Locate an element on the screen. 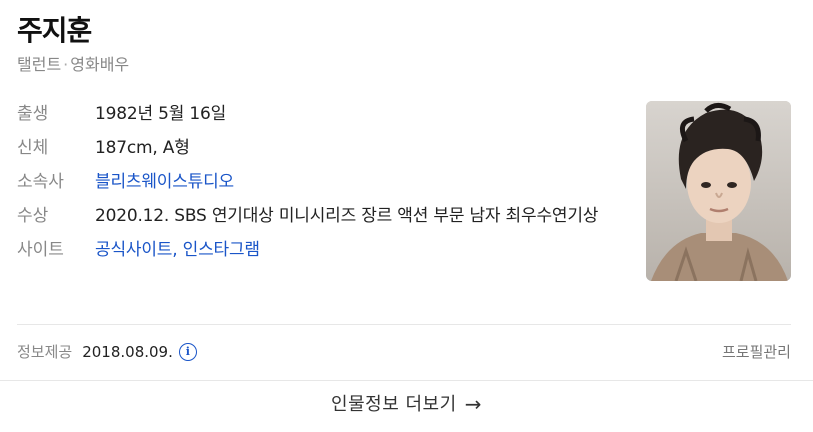  portrait-image is located at coordinates (718, 191).